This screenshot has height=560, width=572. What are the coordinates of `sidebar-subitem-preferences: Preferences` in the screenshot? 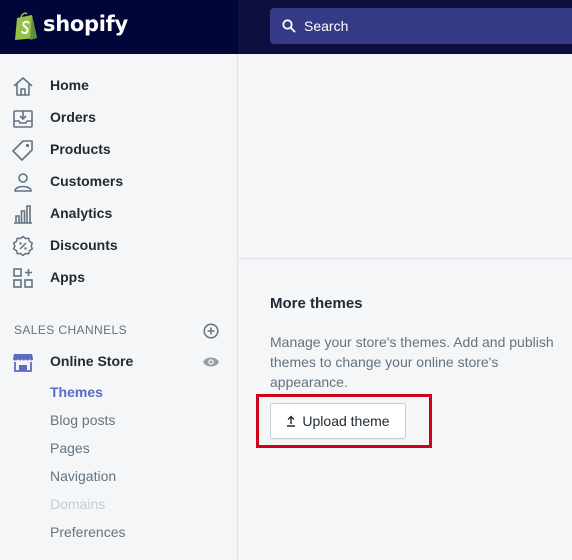 It's located at (87, 532).